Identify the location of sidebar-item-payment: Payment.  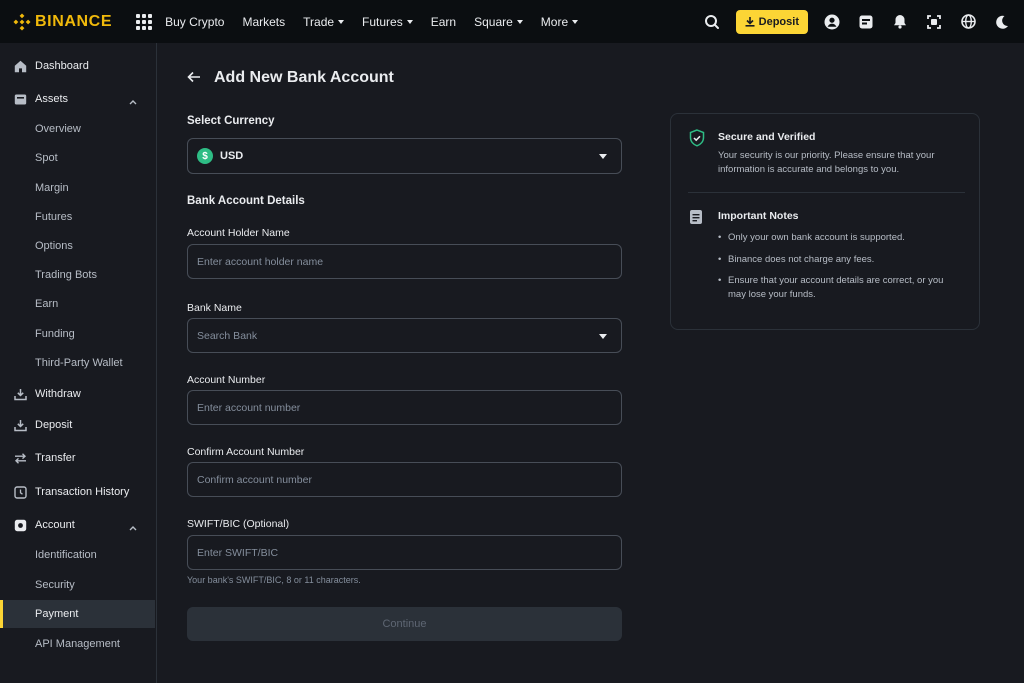
(77, 614).